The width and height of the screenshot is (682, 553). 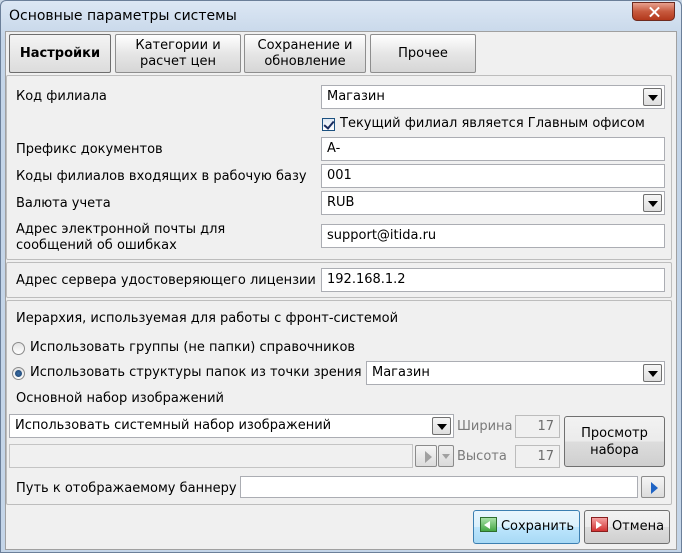 What do you see at coordinates (328, 124) in the screenshot?
I see `main-office-checkbox` at bounding box center [328, 124].